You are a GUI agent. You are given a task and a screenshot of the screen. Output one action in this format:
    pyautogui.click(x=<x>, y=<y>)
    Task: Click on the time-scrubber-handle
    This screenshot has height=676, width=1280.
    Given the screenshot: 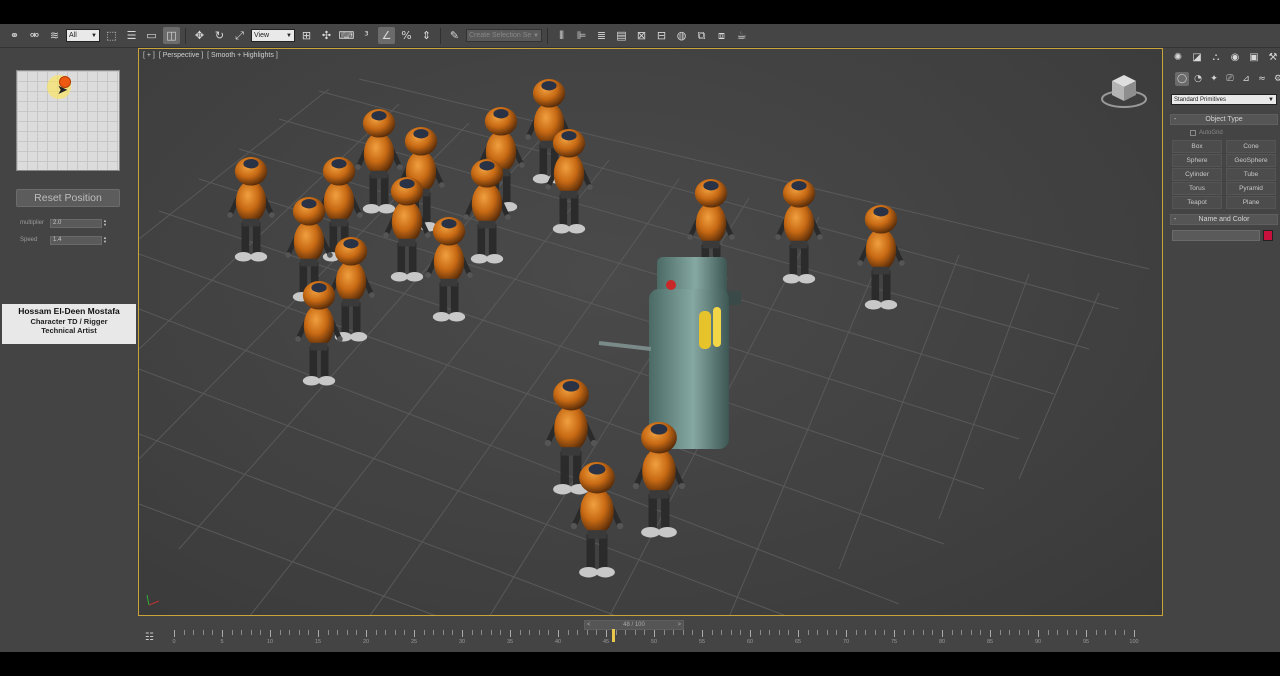 What is the action you would take?
    pyautogui.click(x=613, y=635)
    